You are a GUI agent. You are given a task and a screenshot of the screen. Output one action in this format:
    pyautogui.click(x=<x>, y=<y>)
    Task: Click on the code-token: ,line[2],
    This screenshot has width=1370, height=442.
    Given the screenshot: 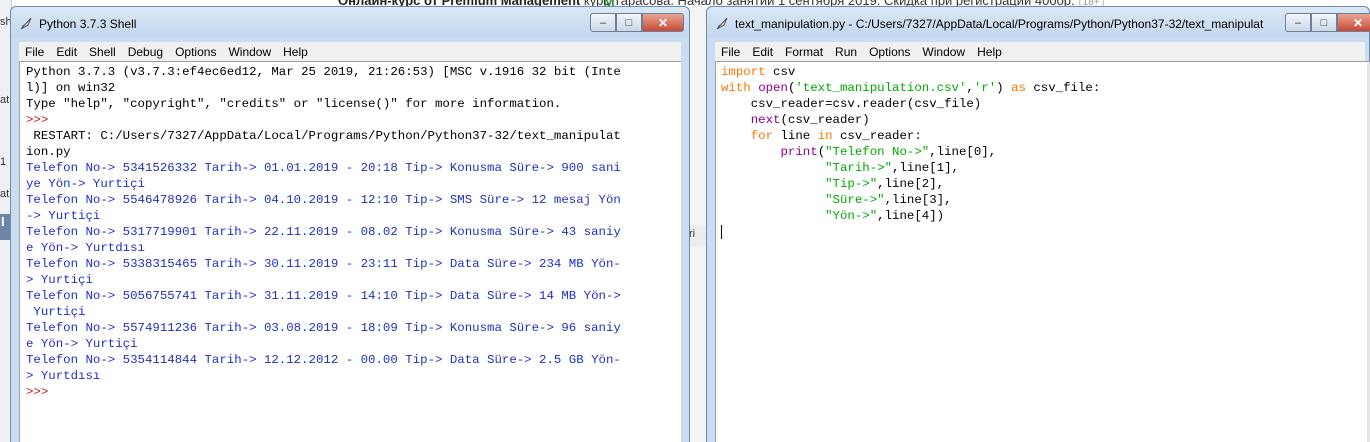 What is the action you would take?
    pyautogui.click(x=911, y=184)
    